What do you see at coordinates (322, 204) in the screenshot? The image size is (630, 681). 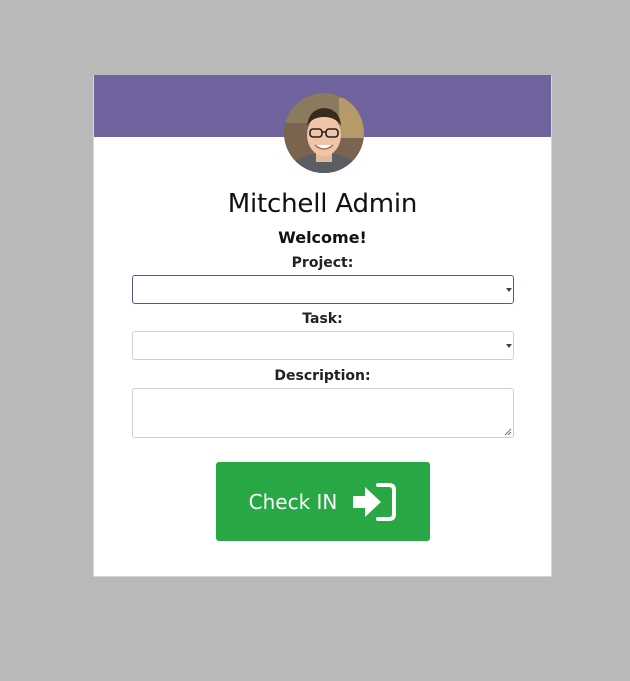 I see `user-name: Mitchell Admin` at bounding box center [322, 204].